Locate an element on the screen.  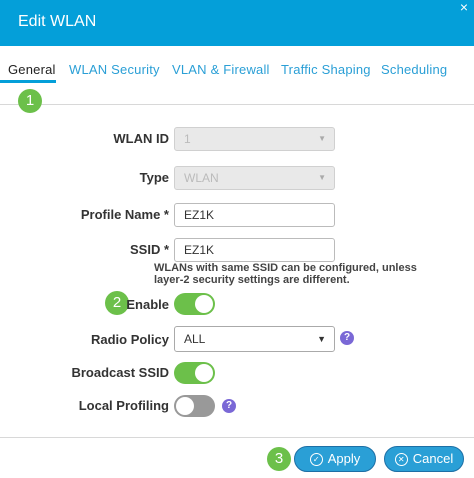
tab-vlan-firewall: VLAN & Firewall is located at coordinates (221, 69).